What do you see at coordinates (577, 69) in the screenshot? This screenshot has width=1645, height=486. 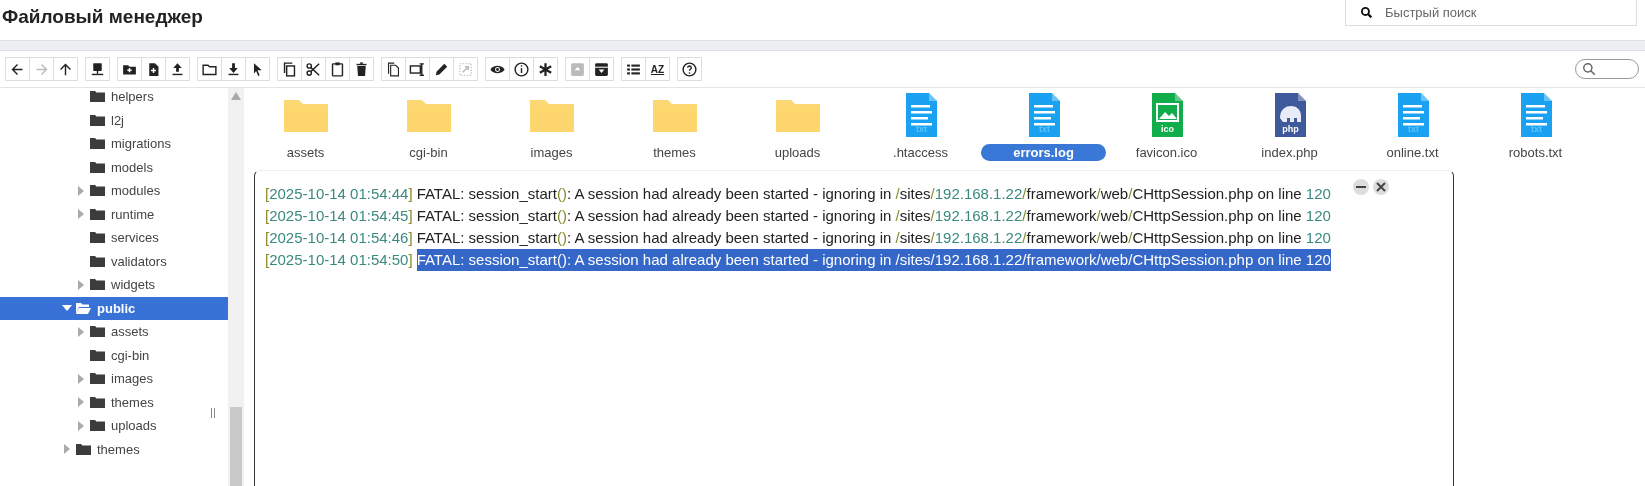 I see `archive-icon` at bounding box center [577, 69].